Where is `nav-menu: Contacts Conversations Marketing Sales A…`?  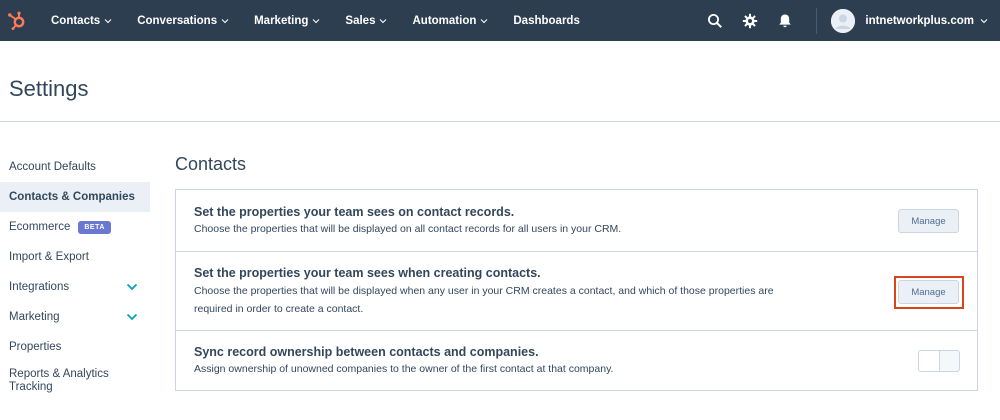
nav-menu: Contacts Conversations Marketing Sales A… is located at coordinates (317, 20).